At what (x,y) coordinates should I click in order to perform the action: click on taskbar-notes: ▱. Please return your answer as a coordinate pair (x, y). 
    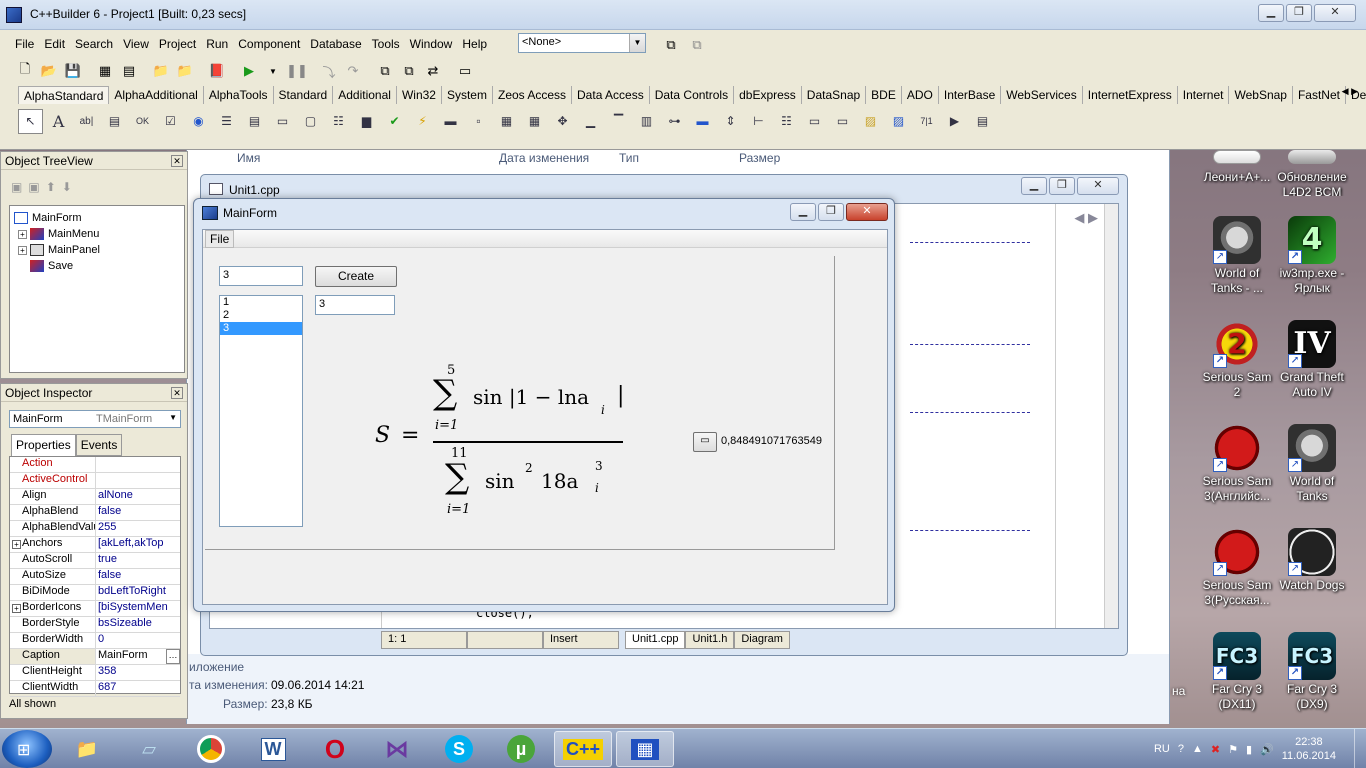
    Looking at the image, I should click on (149, 749).